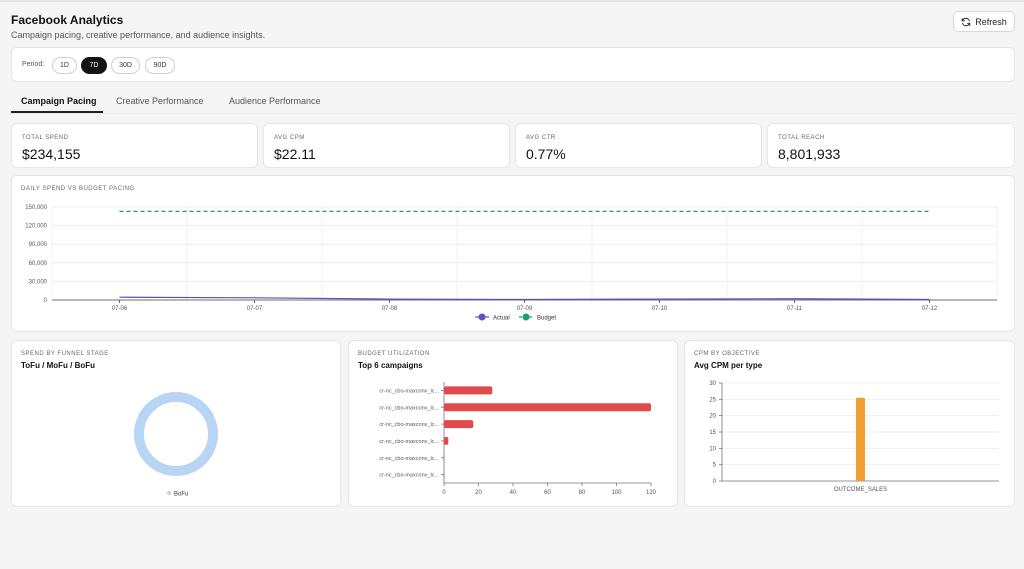  I want to click on funnel-donut-chart: BoFu, so click(176, 445).